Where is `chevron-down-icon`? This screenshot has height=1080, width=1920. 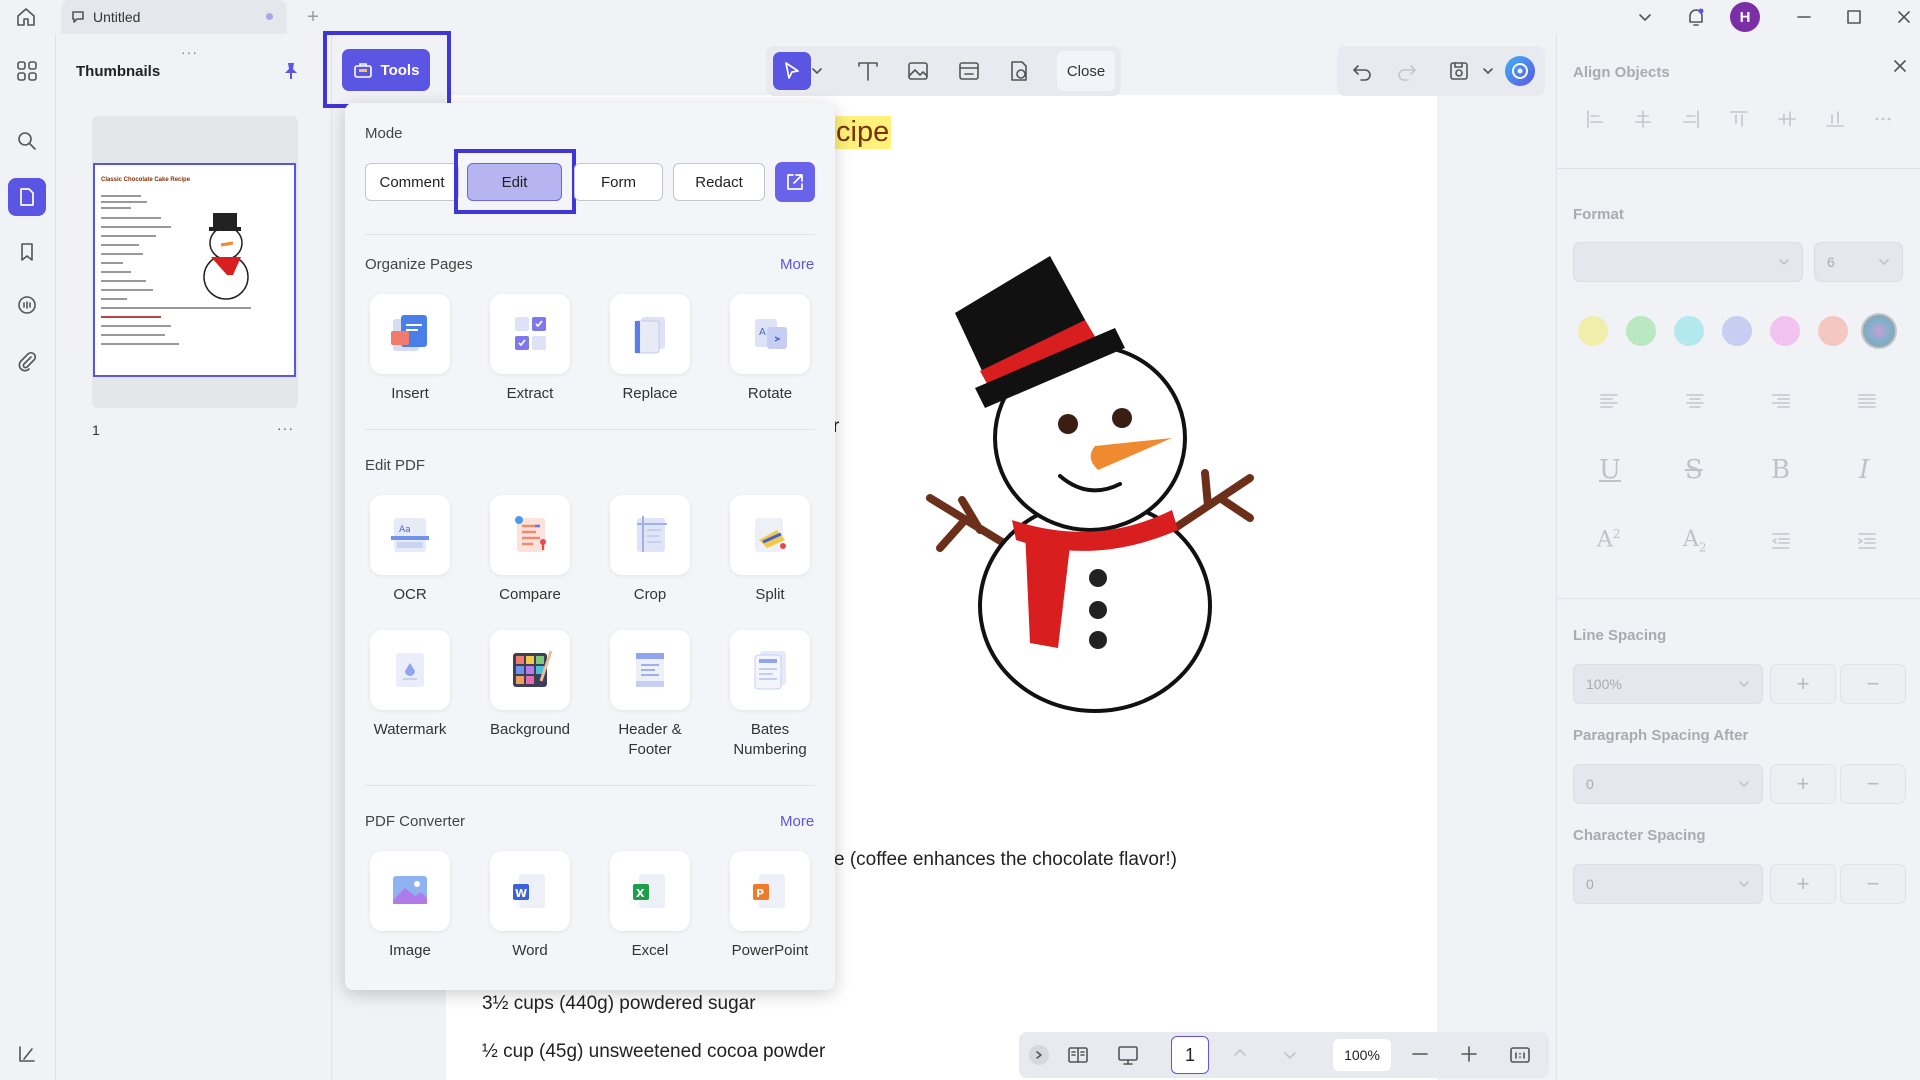 chevron-down-icon is located at coordinates (1645, 17).